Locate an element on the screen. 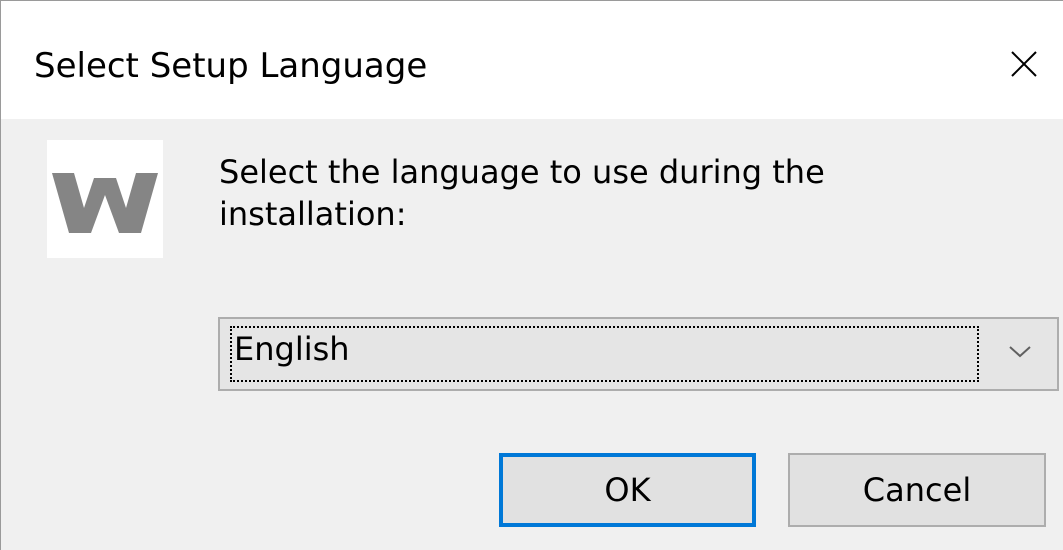 The height and width of the screenshot is (550, 1063). dropdown-arrow-button is located at coordinates (1022, 354).